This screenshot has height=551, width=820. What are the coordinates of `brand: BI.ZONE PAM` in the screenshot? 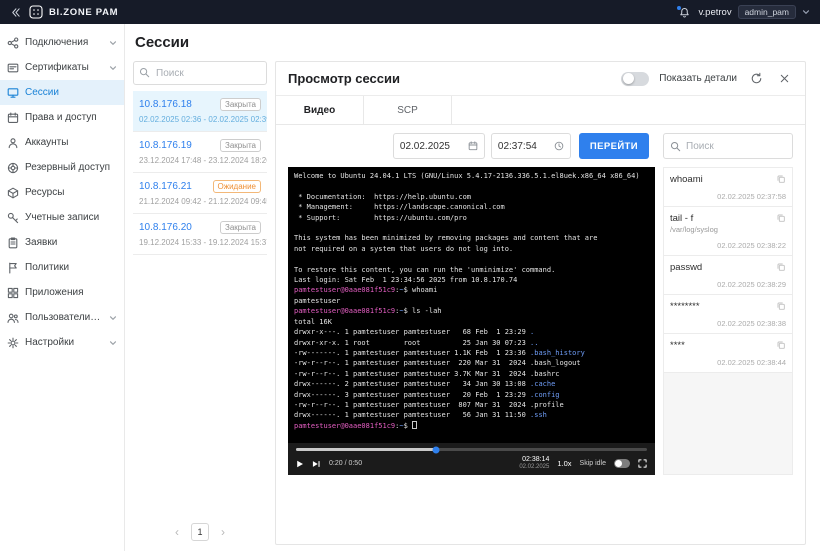 It's located at (73, 12).